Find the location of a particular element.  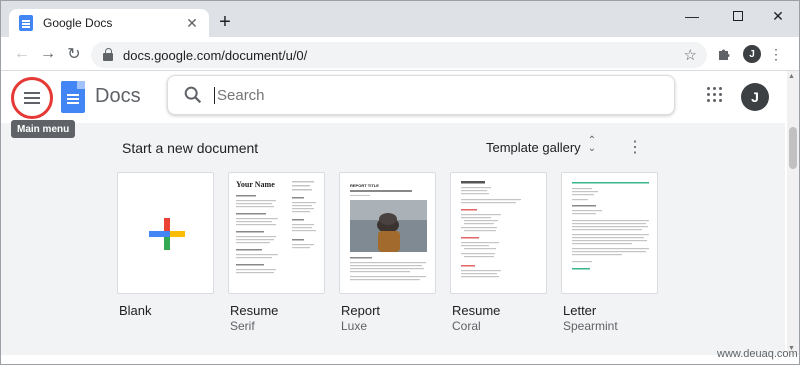

search-input is located at coordinates (424, 95).